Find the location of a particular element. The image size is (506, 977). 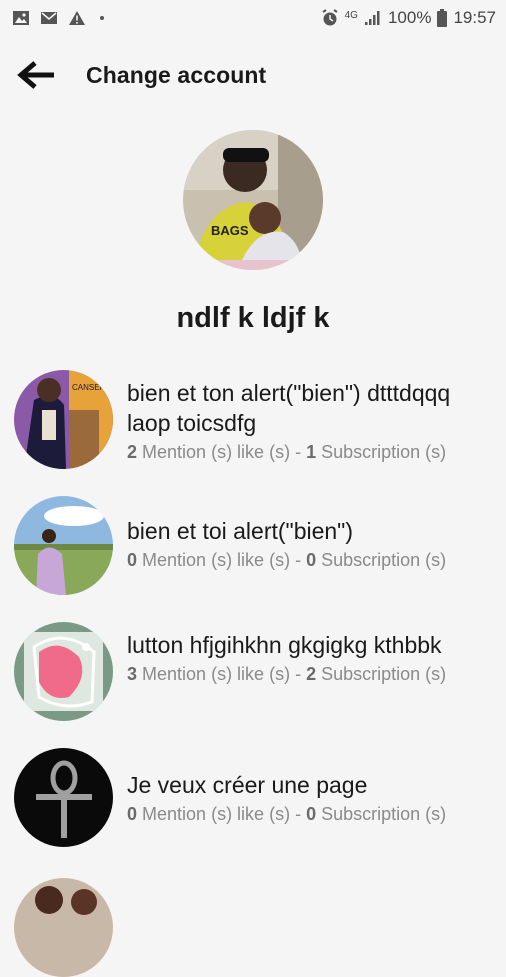

warning-icon is located at coordinates (77, 18).